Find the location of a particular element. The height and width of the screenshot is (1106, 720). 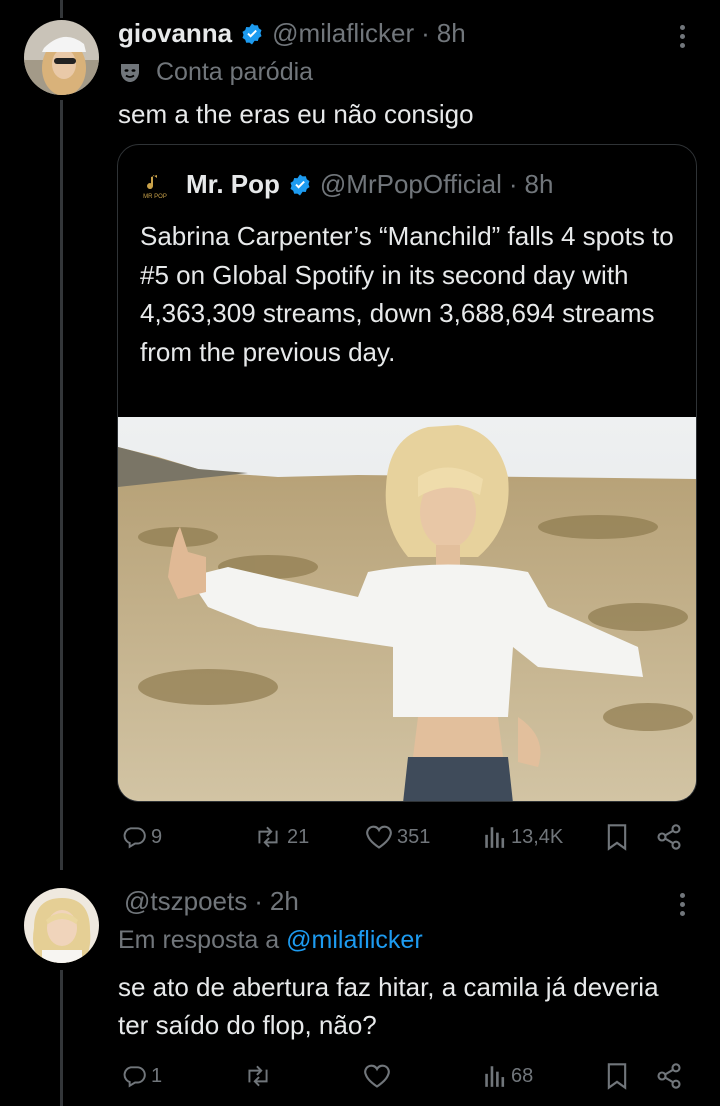

post-text: sem a the eras eu não consigo is located at coordinates (296, 114).